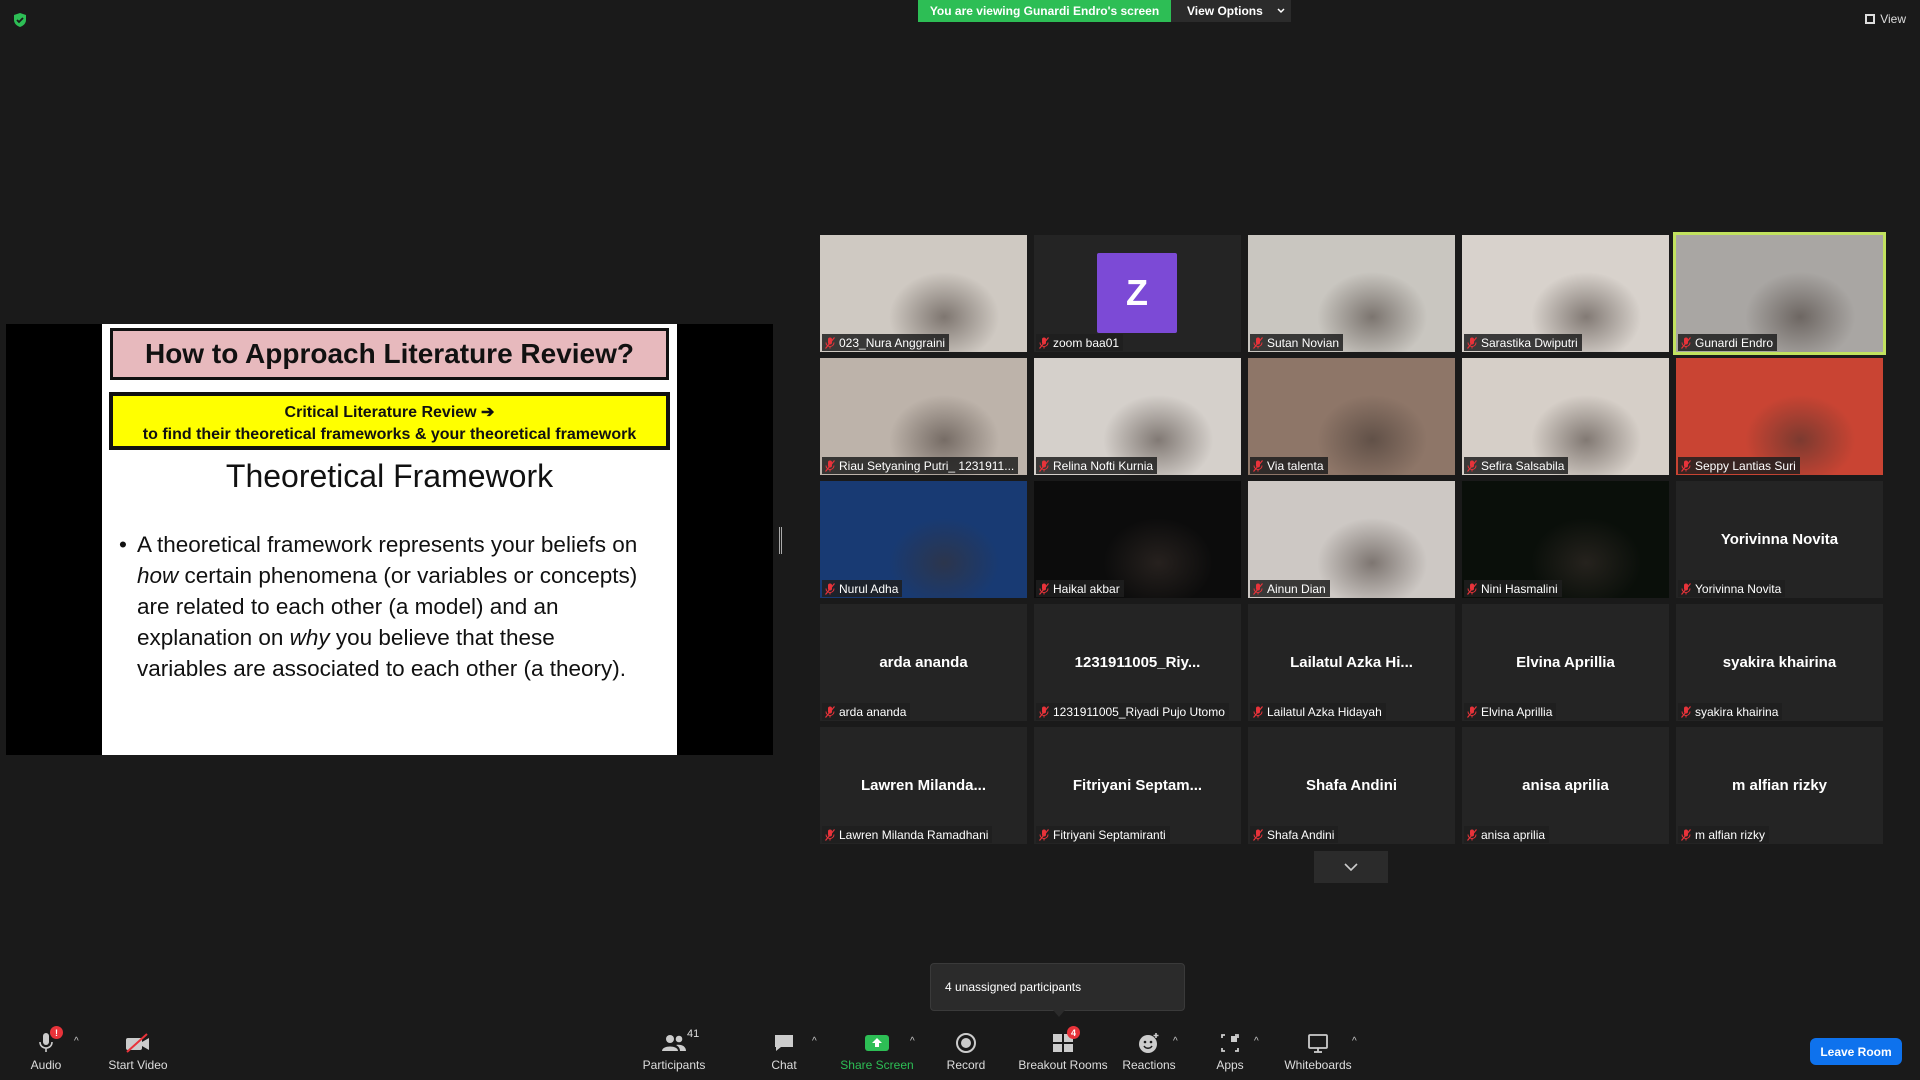  I want to click on participant-name: syakira khairina, so click(1737, 711).